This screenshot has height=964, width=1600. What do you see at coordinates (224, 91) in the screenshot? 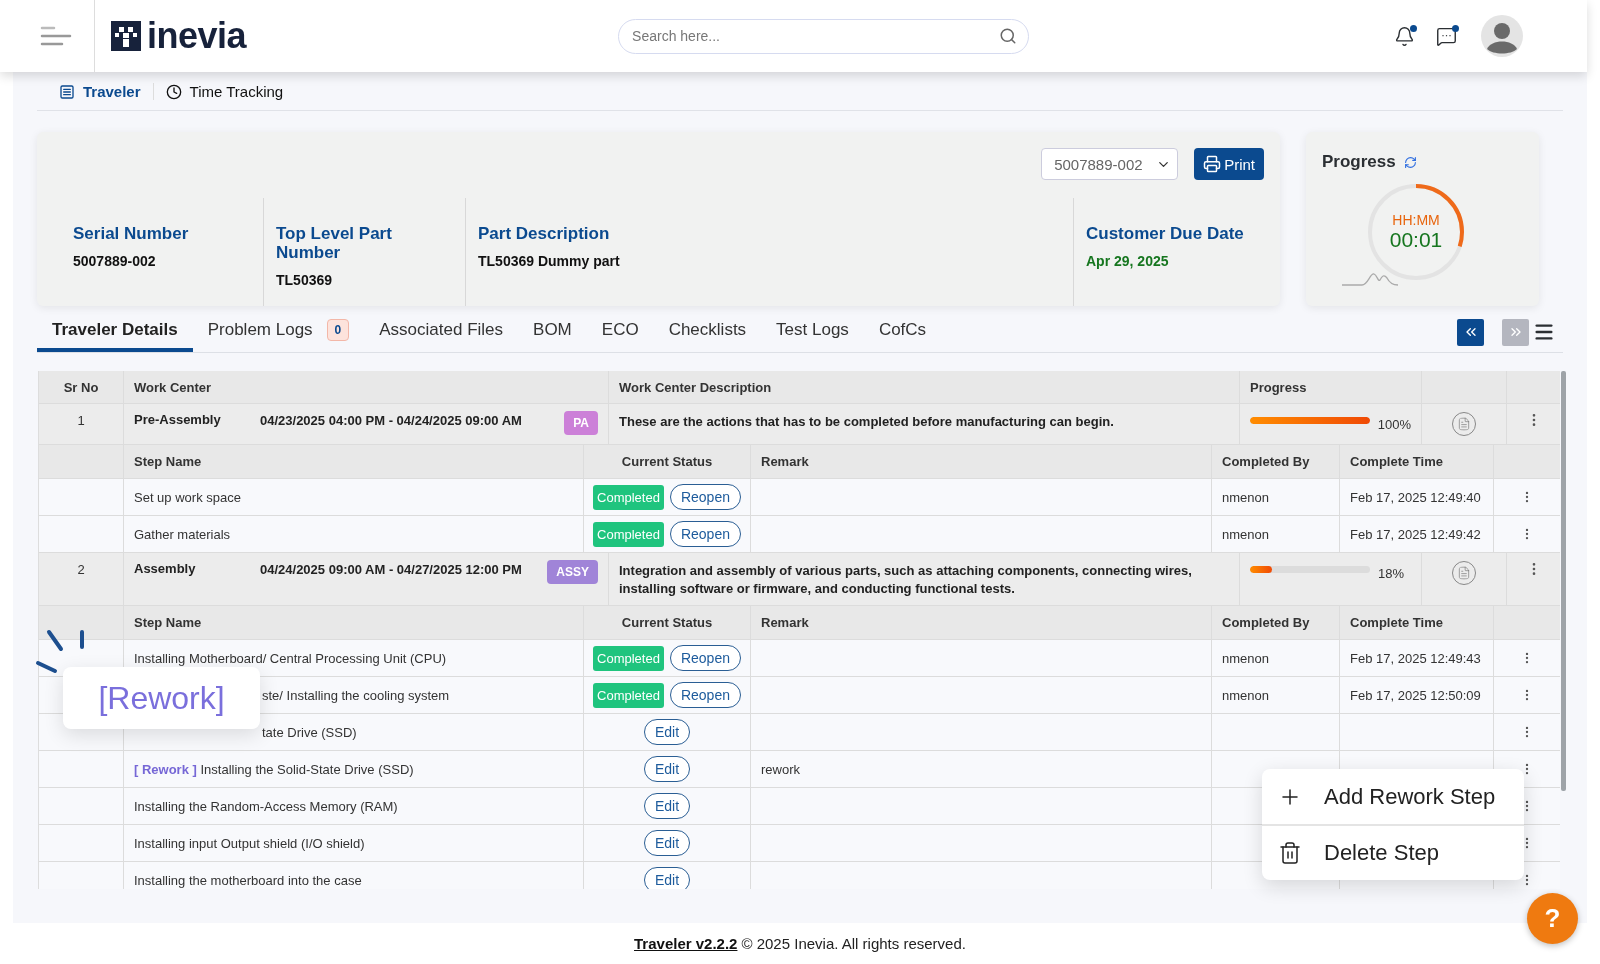
I see `subnav-tab: Time Tracking` at bounding box center [224, 91].